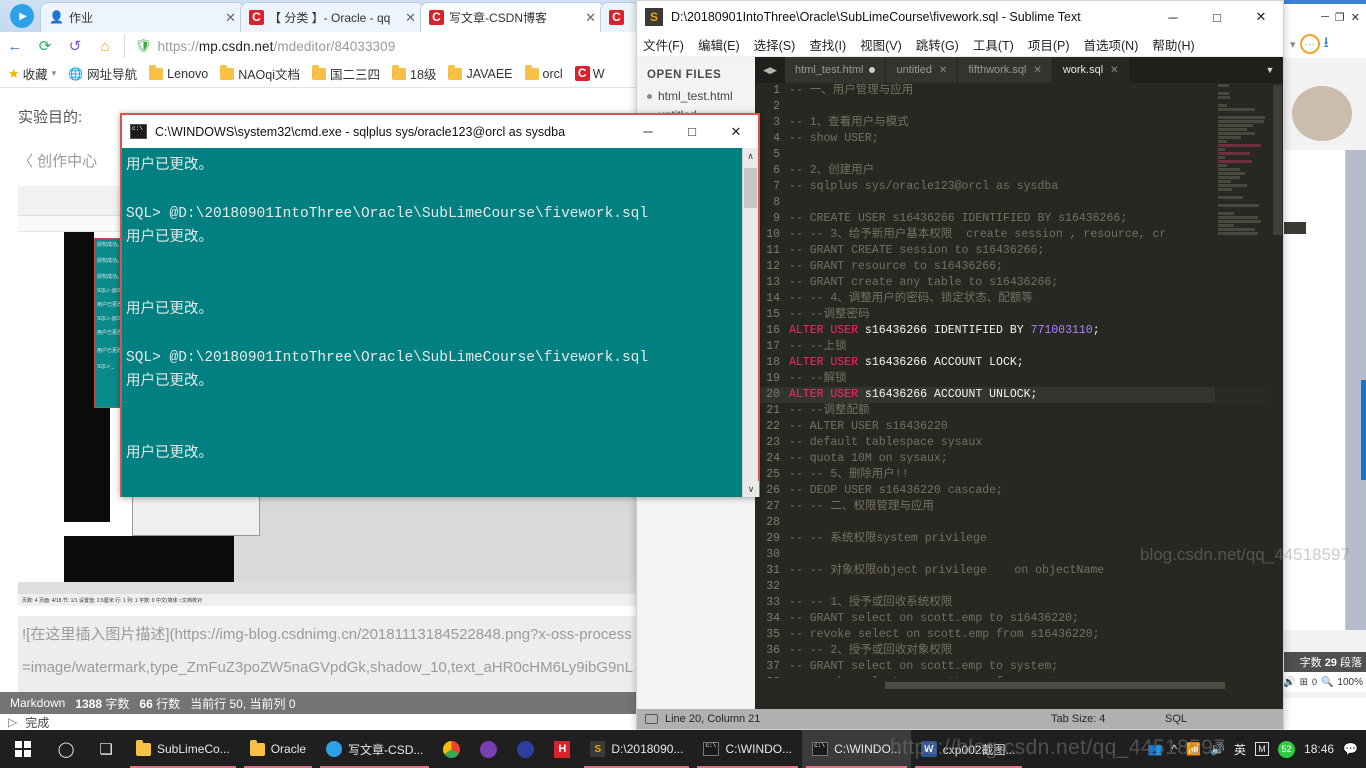  Describe the element at coordinates (1303, 682) in the screenshot. I see `add-icon: ⊞` at that location.